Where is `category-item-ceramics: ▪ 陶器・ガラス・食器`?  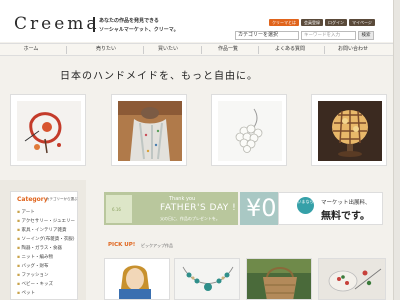
category-item-ceramics: ▪ 陶器・ガラス・食器 is located at coordinates (39, 248).